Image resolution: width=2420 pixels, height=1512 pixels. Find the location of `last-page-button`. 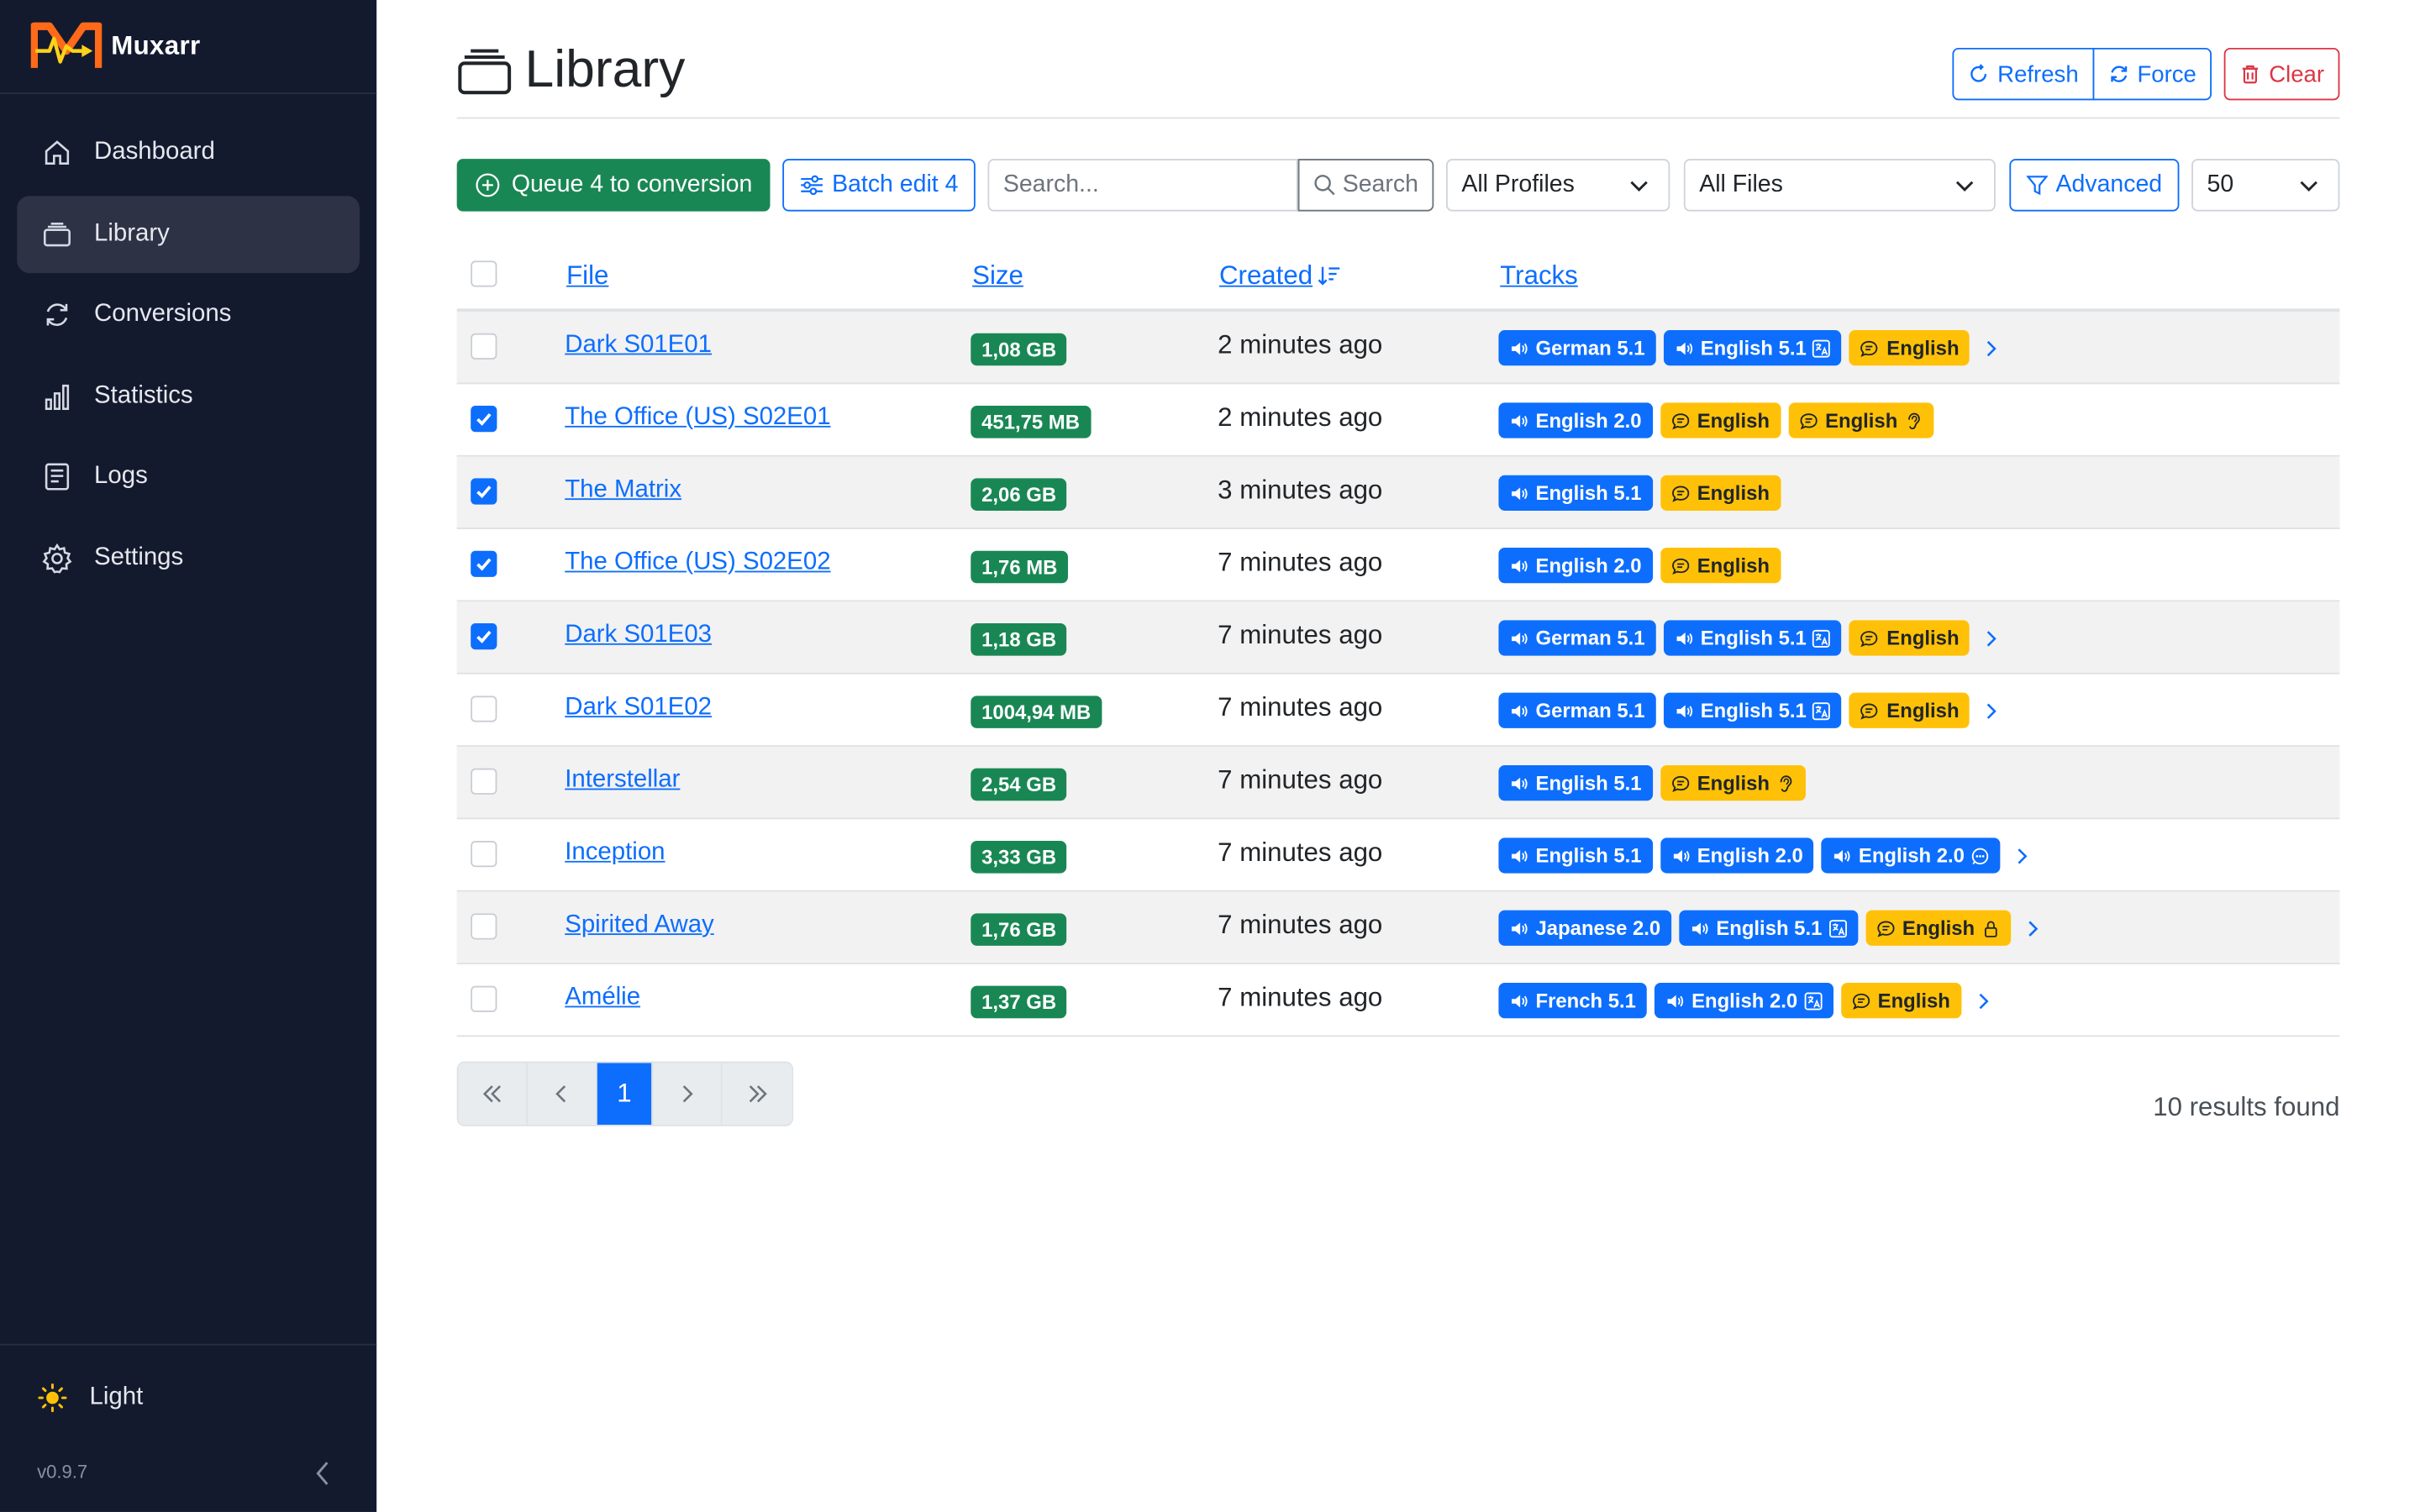

last-page-button is located at coordinates (757, 1094).